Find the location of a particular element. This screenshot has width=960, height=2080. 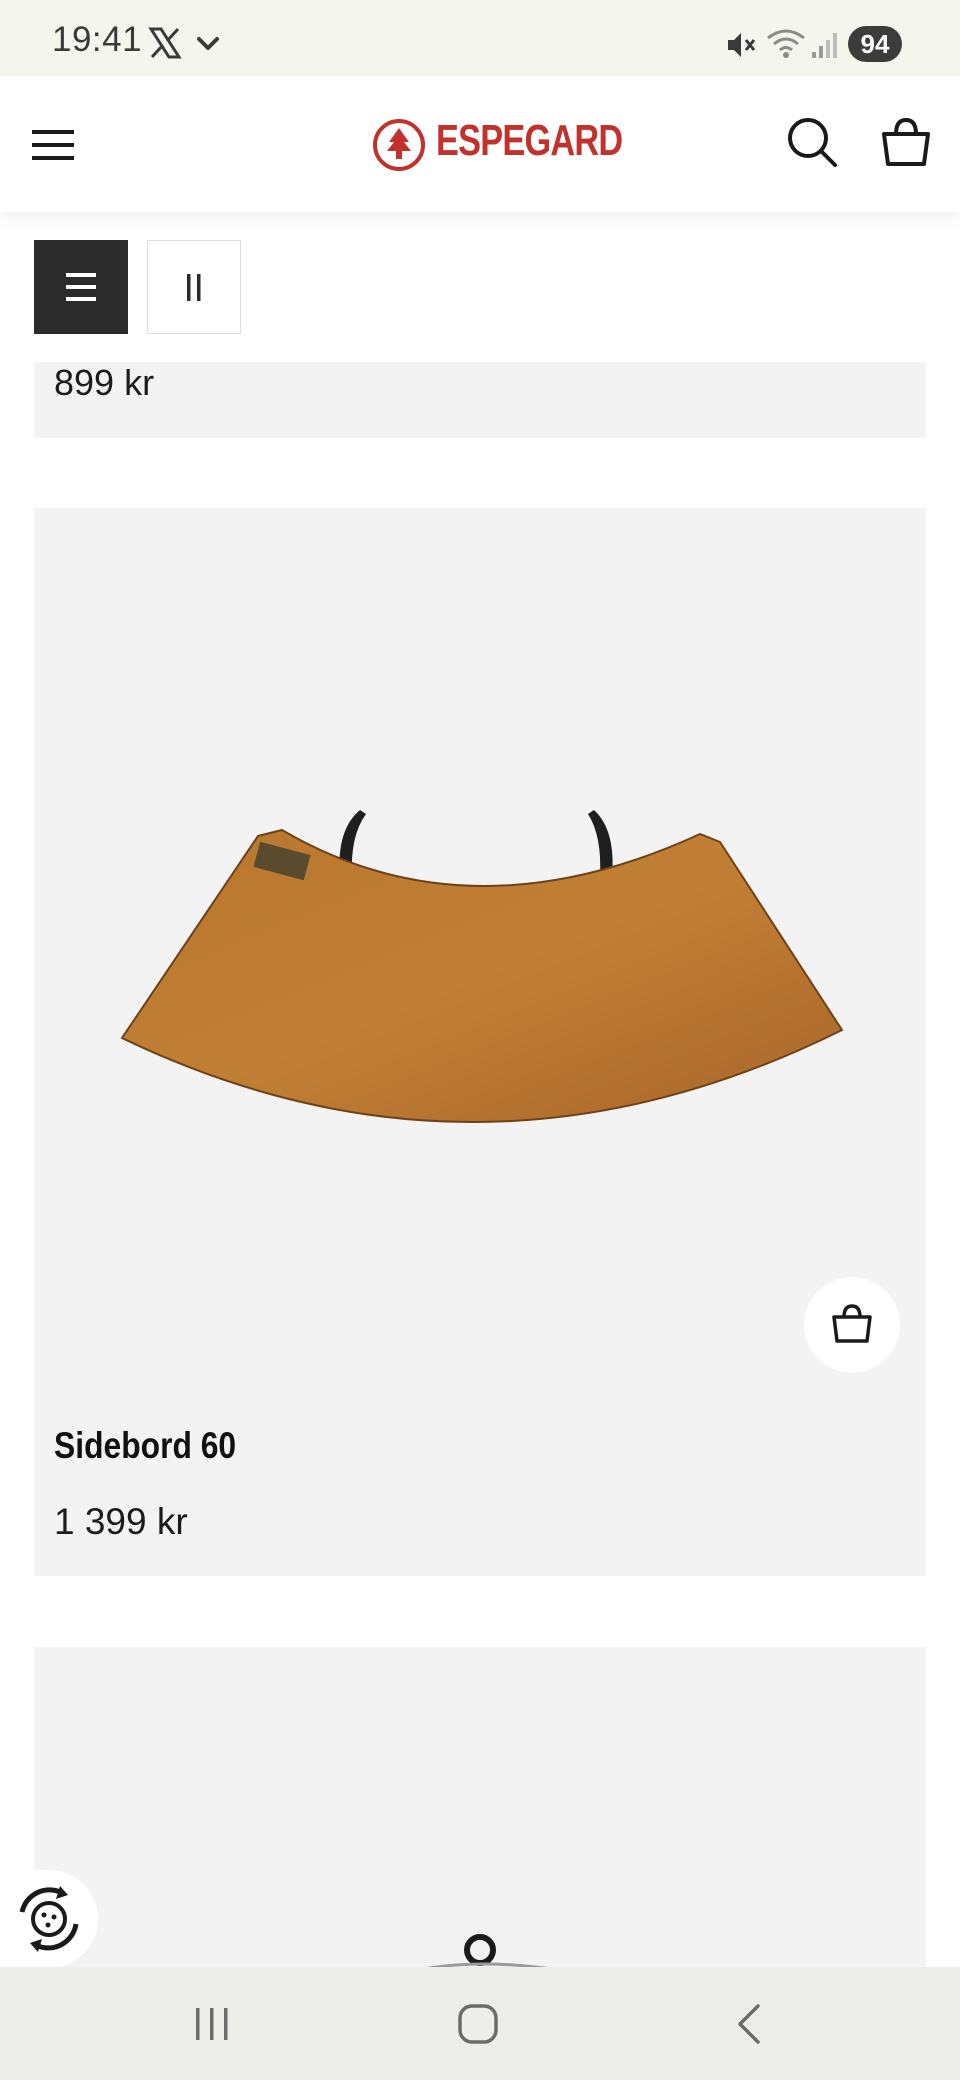

mute-icon is located at coordinates (742, 45).